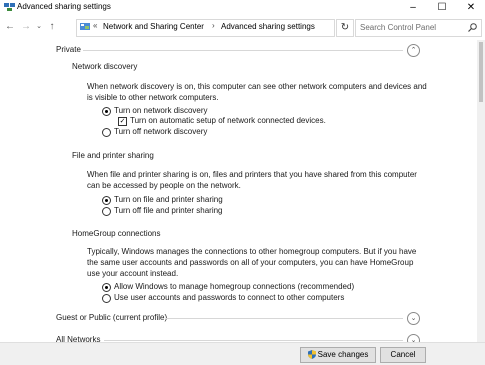 This screenshot has width=485, height=365. Describe the element at coordinates (106, 287) in the screenshot. I see `radio-homegroup-allow` at that location.